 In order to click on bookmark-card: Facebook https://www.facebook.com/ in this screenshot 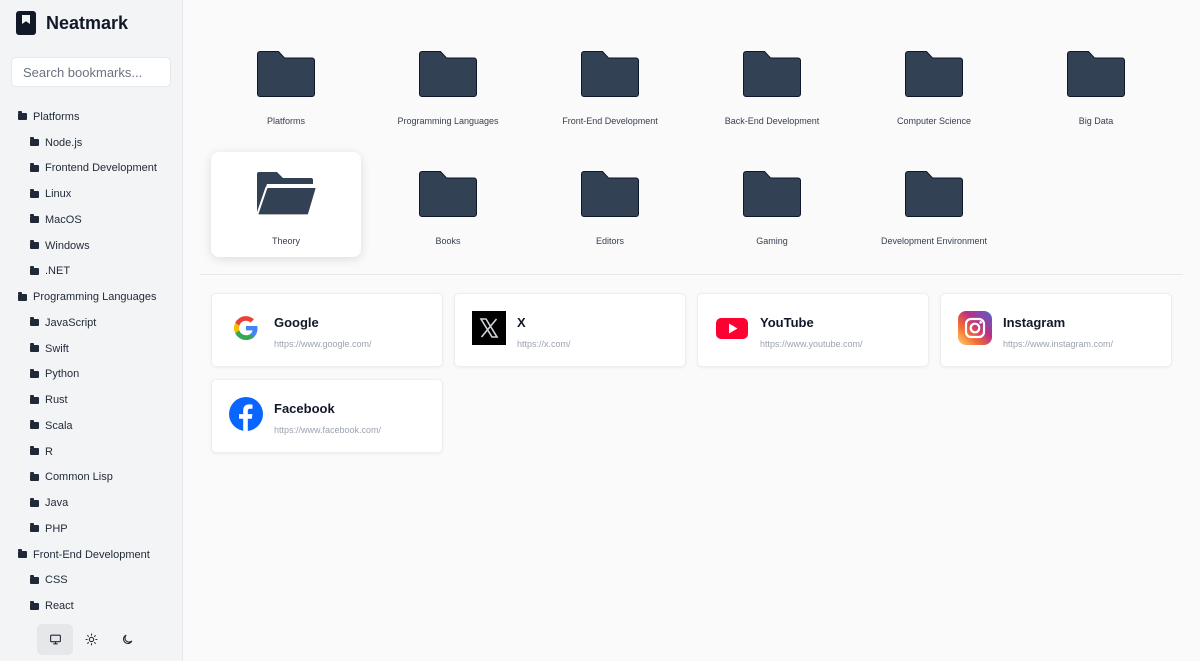, I will do `click(327, 416)`.